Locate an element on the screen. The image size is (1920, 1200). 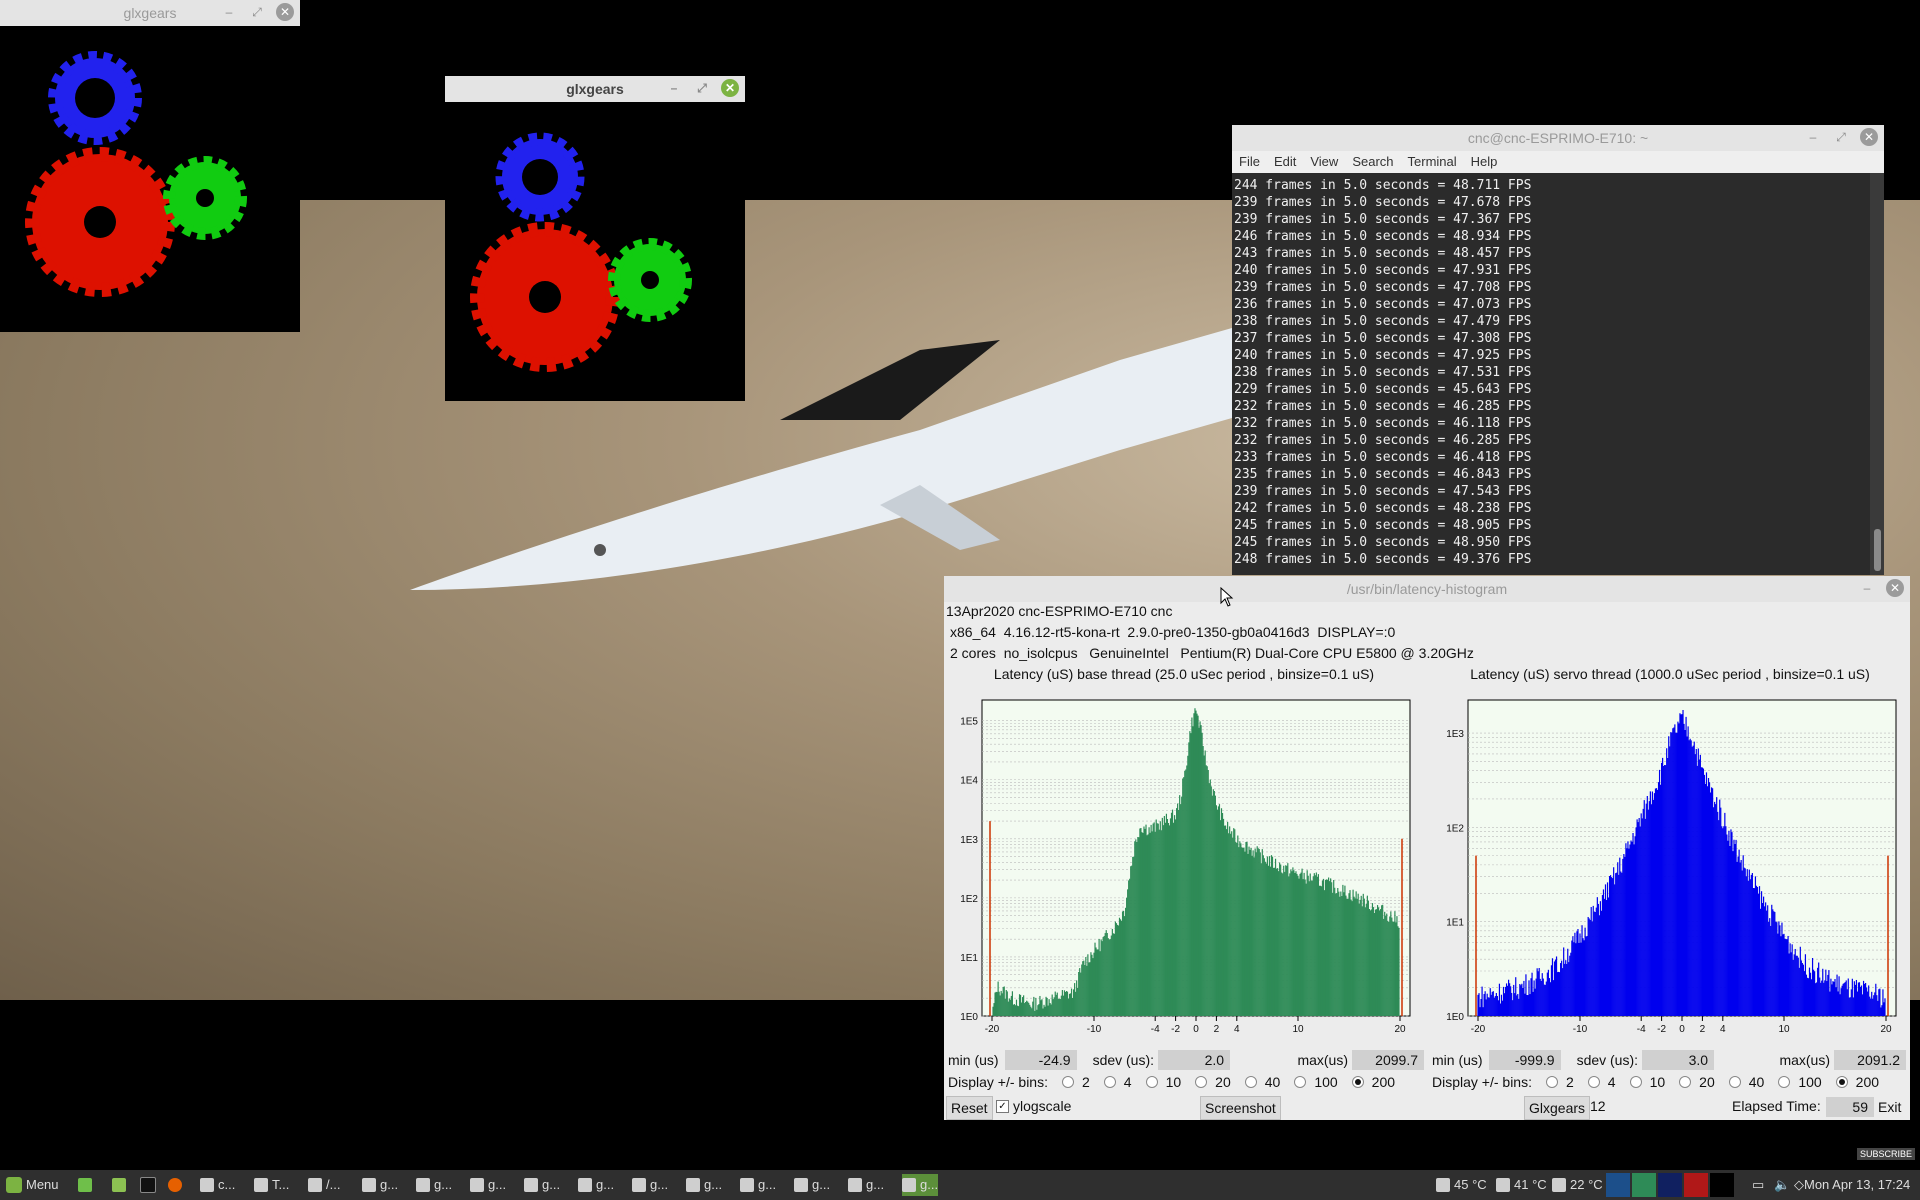
bins-option-label: 200 is located at coordinates (1867, 1082).